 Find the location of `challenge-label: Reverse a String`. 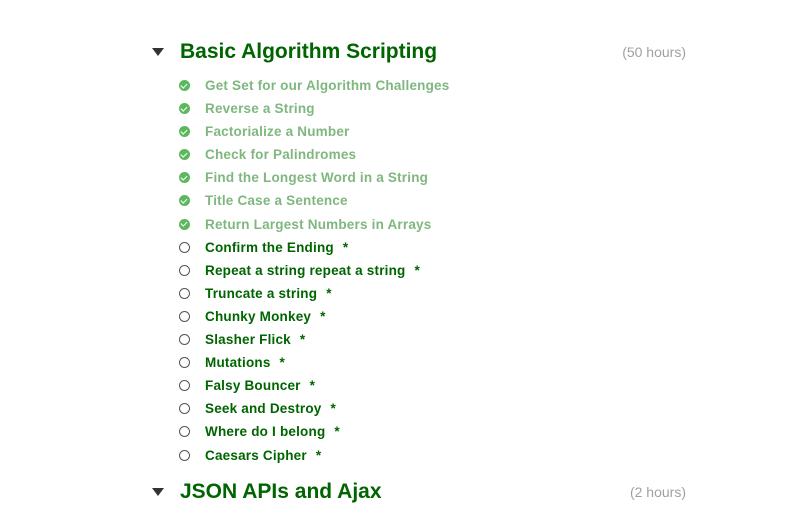

challenge-label: Reverse a String is located at coordinates (260, 108).